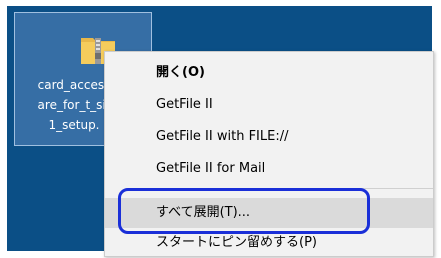  Describe the element at coordinates (269, 73) in the screenshot. I see `menu-item-open: 開く(O)` at that location.